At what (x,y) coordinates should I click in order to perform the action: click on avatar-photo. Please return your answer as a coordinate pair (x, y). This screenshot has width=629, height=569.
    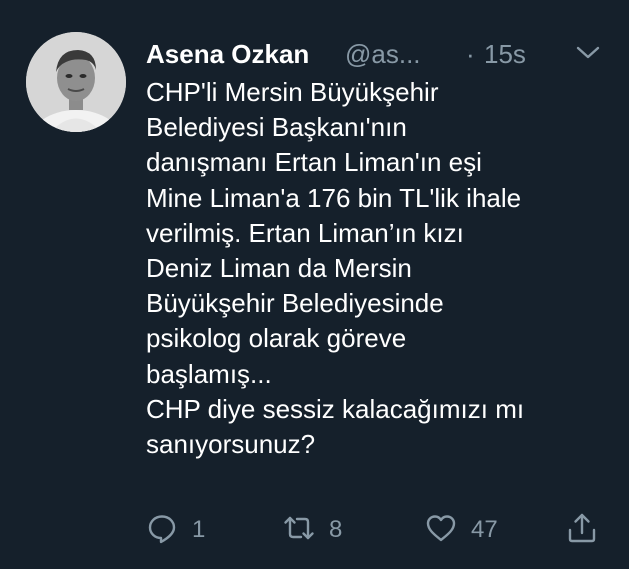
    Looking at the image, I should click on (76, 82).